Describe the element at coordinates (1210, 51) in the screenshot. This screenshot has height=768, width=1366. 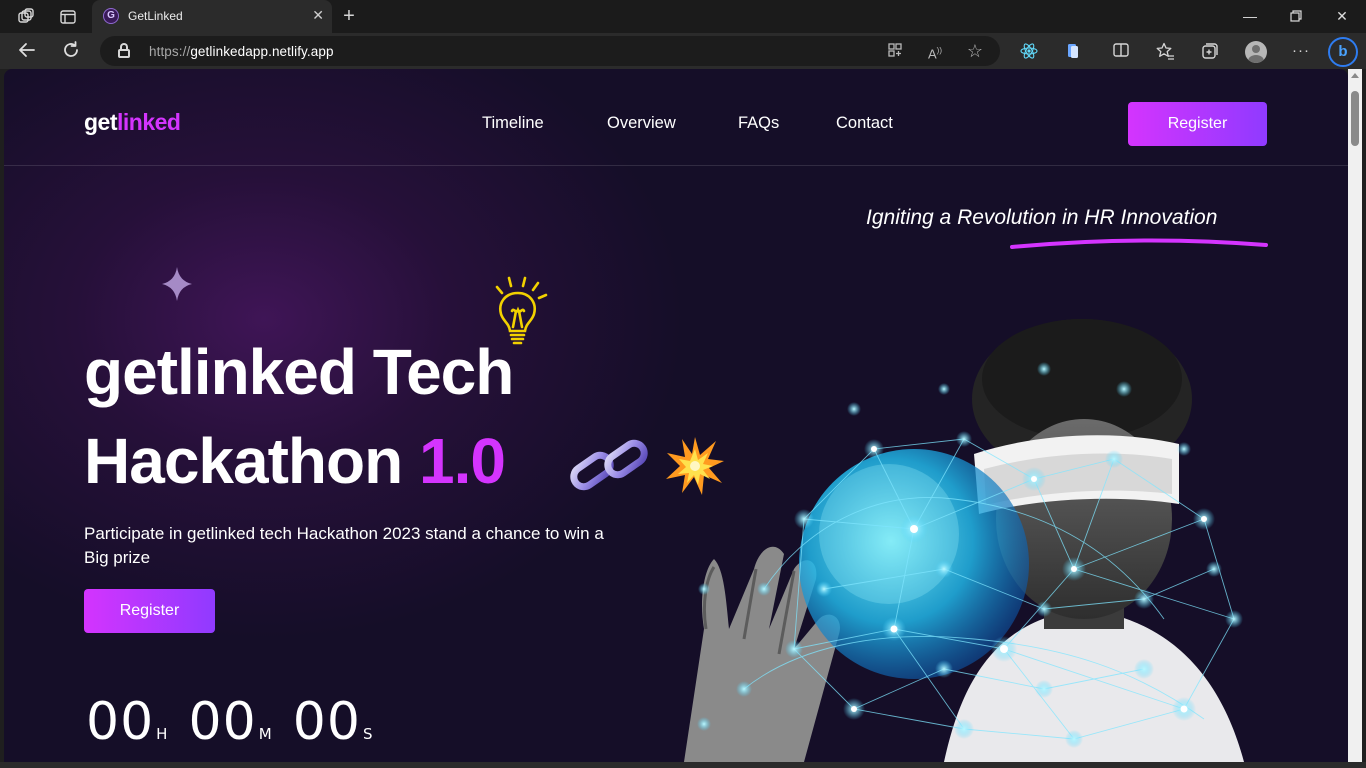
I see `collections-icon` at that location.